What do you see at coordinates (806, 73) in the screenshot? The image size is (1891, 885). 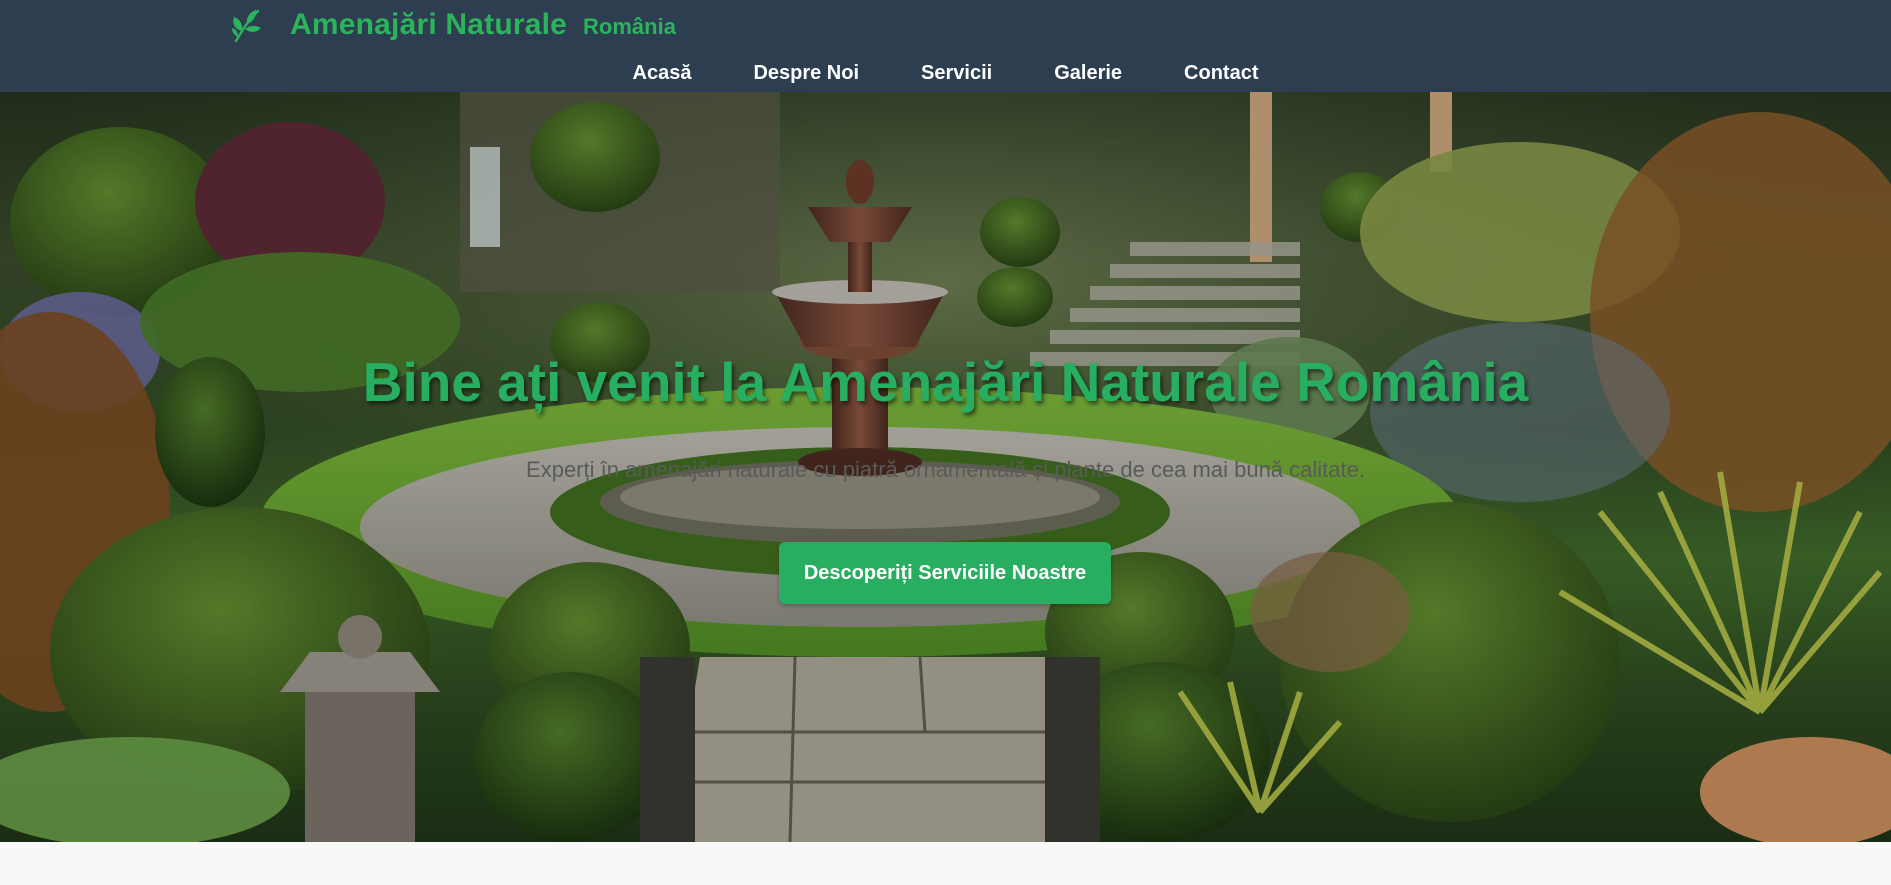 I see `nav-item-despre-noi: Despre Noi` at bounding box center [806, 73].